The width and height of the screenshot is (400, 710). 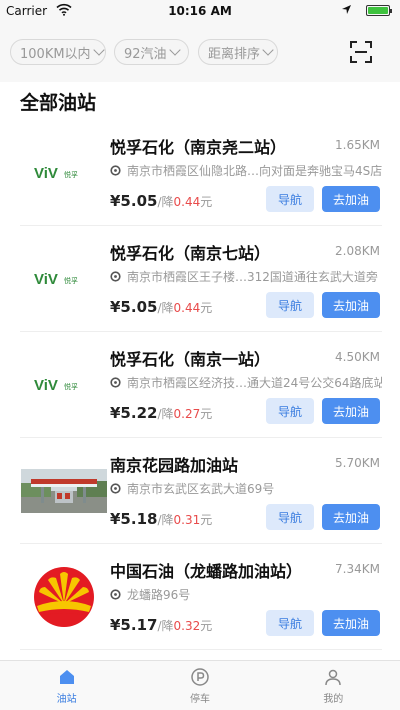 What do you see at coordinates (64, 597) in the screenshot?
I see `petrochina-logo` at bounding box center [64, 597].